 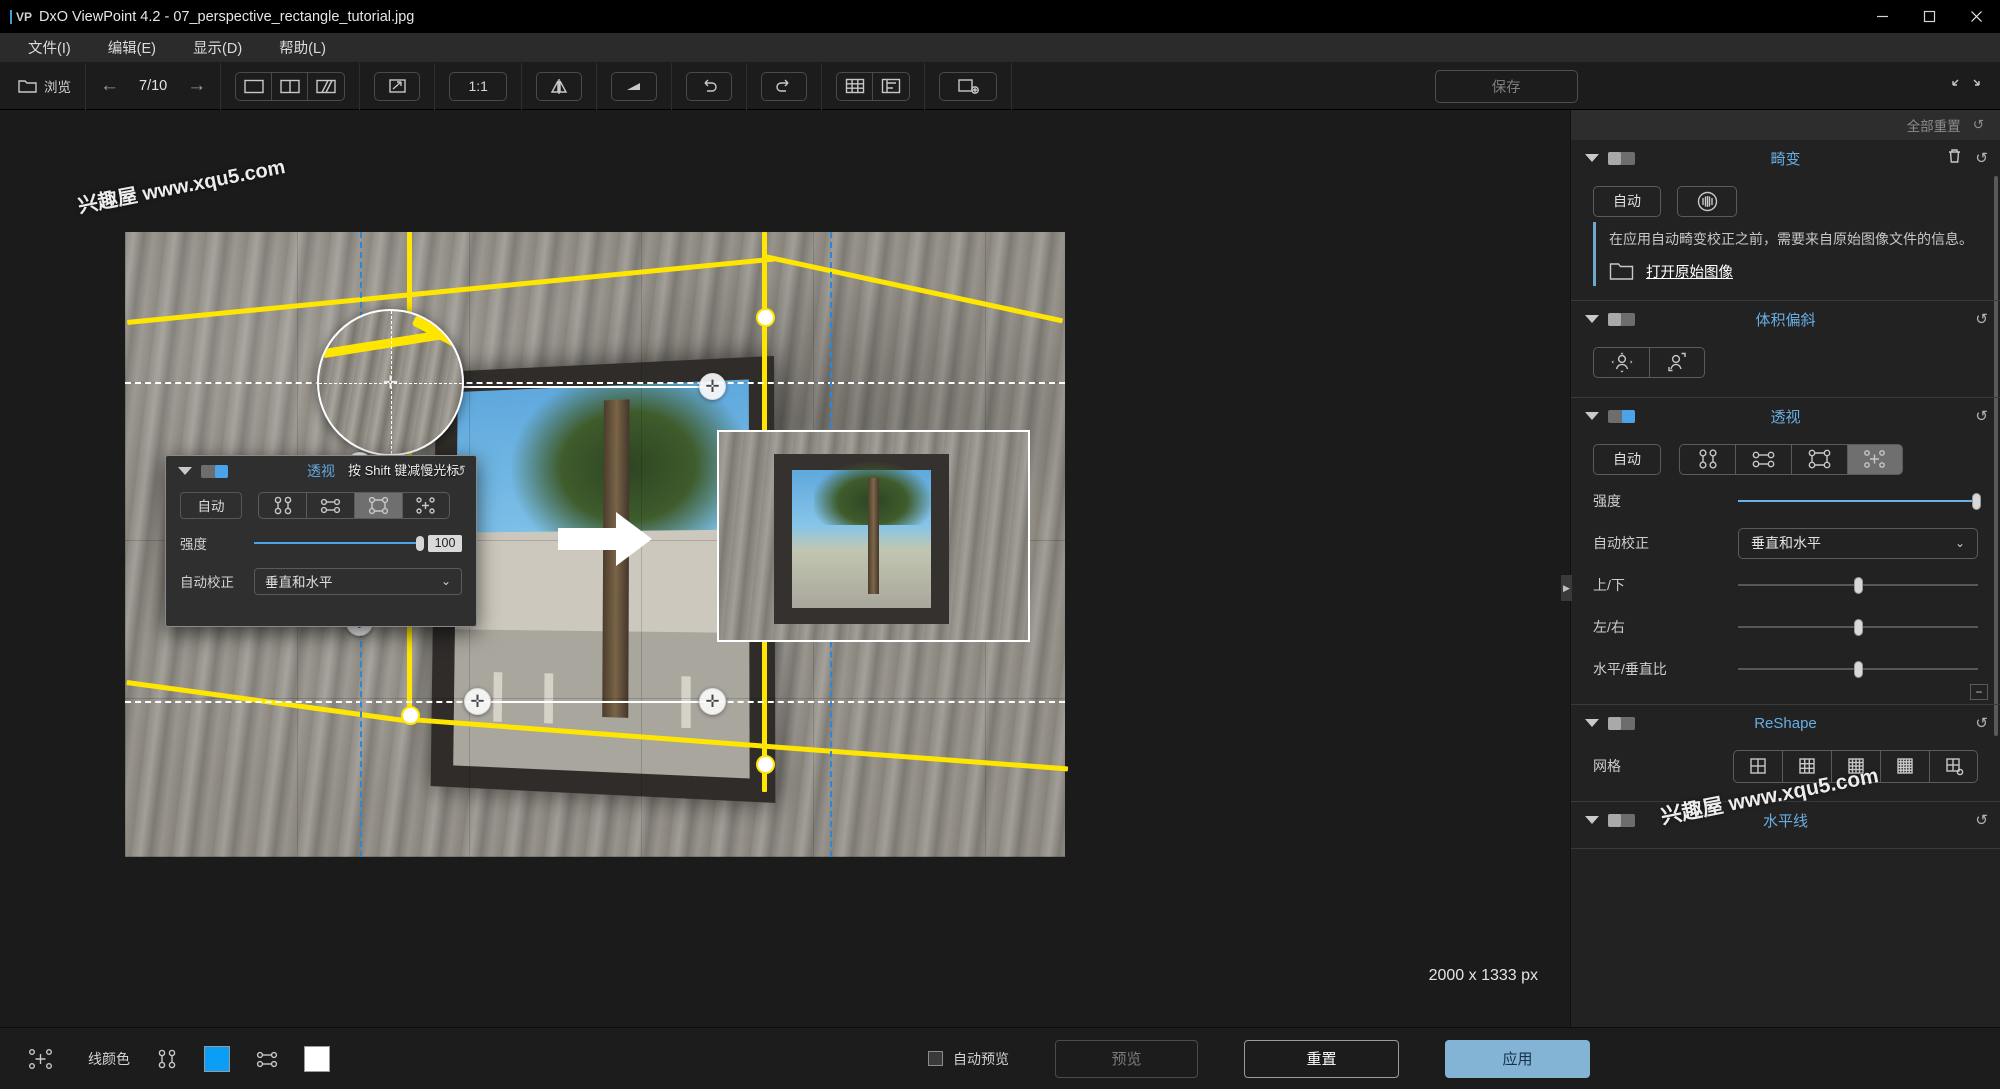 I want to click on grid-settings-icon, so click(x=1953, y=766).